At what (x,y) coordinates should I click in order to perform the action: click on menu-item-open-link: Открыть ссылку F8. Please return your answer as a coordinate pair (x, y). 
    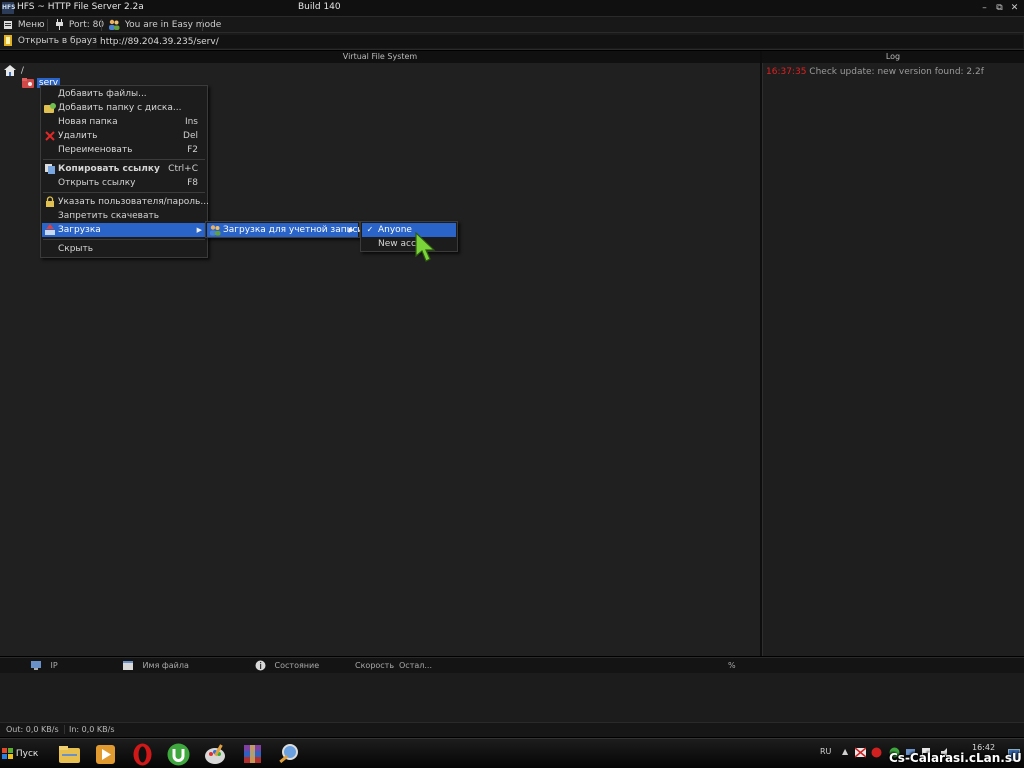
    Looking at the image, I should click on (124, 183).